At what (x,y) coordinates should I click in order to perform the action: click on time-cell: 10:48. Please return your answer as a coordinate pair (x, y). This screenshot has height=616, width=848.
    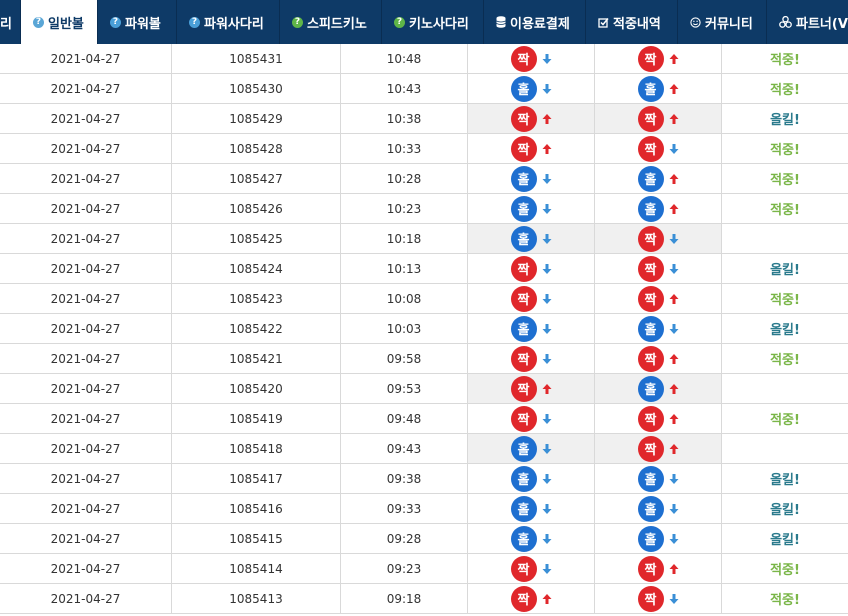
    Looking at the image, I should click on (404, 59).